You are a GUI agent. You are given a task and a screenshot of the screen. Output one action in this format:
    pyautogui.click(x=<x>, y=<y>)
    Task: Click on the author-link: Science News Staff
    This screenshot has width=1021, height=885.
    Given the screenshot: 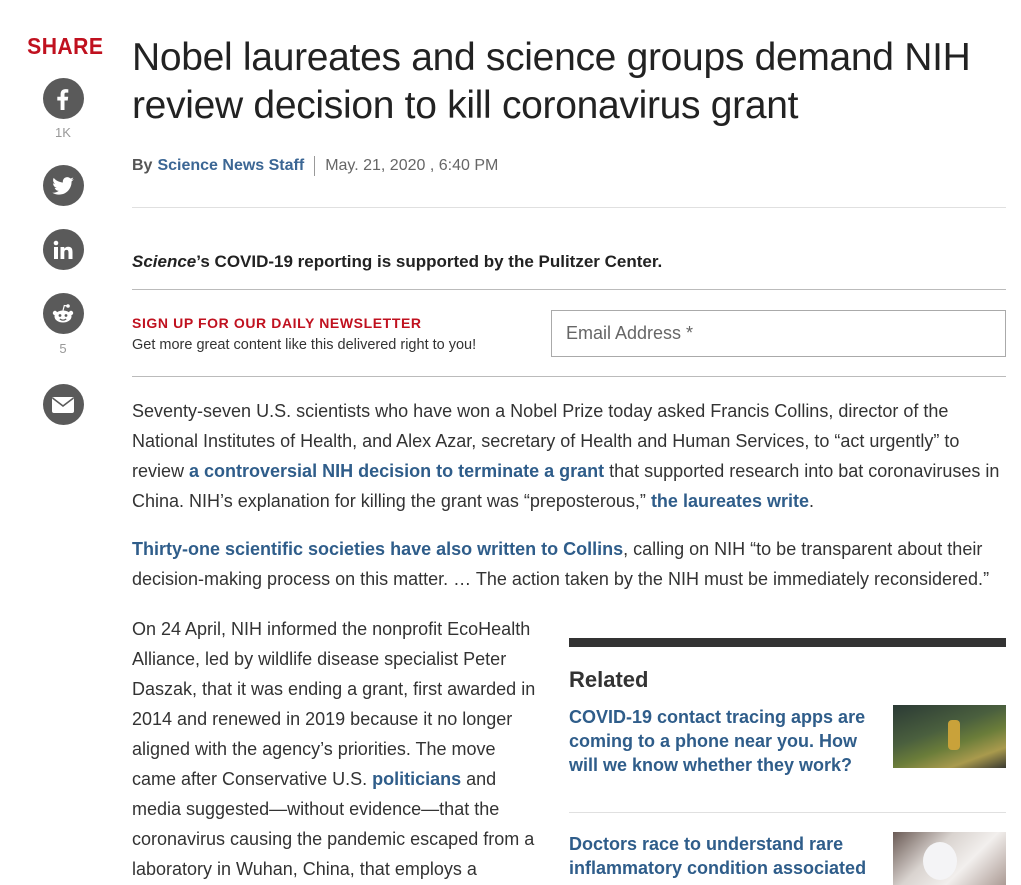 What is the action you would take?
    pyautogui.click(x=230, y=166)
    